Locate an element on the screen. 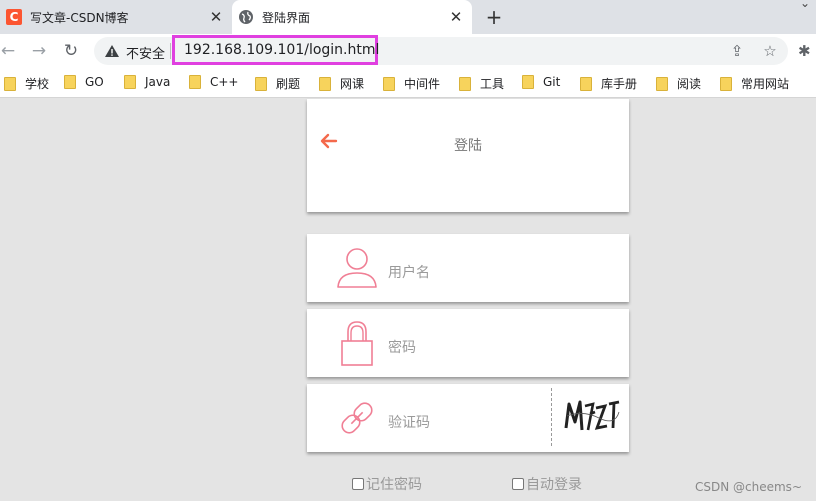 Image resolution: width=816 pixels, height=501 pixels. auto-login-option: 自动登录 is located at coordinates (547, 484).